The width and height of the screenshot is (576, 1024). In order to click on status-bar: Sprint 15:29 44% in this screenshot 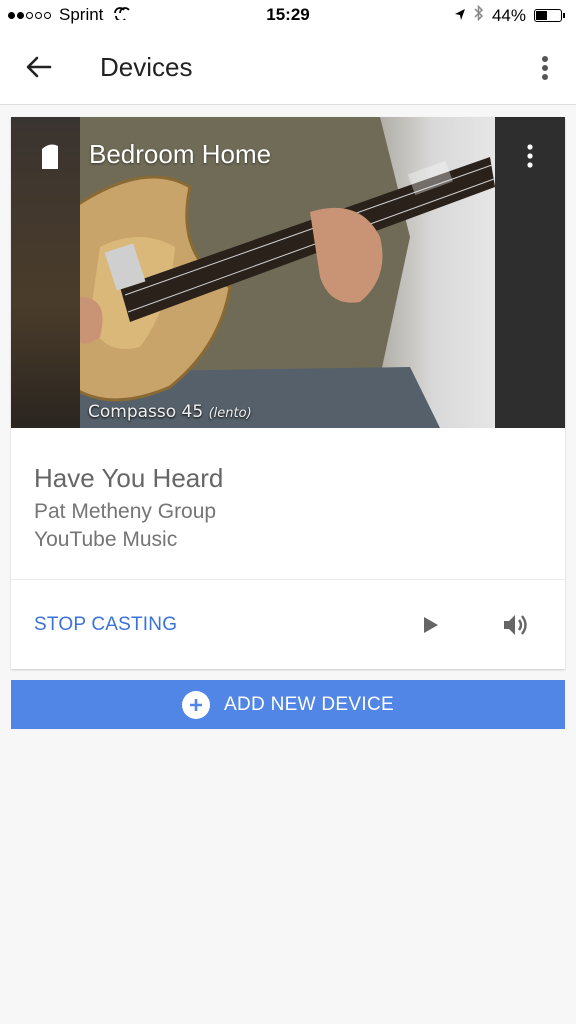, I will do `click(288, 15)`.